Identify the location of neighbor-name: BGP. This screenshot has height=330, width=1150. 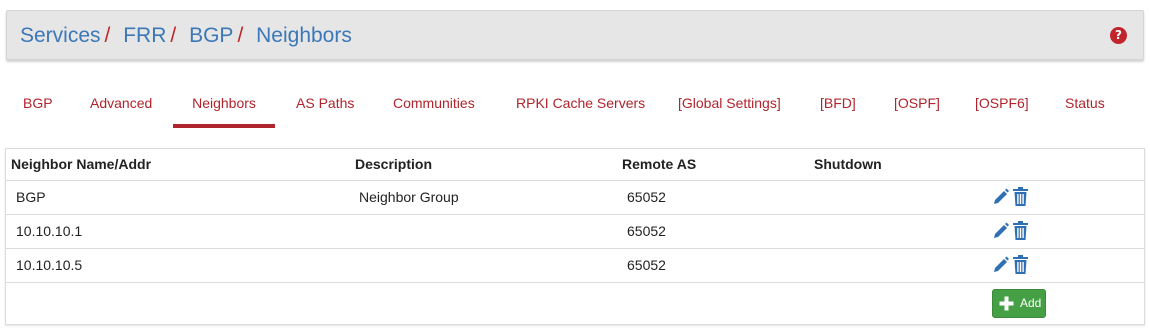
(31, 197).